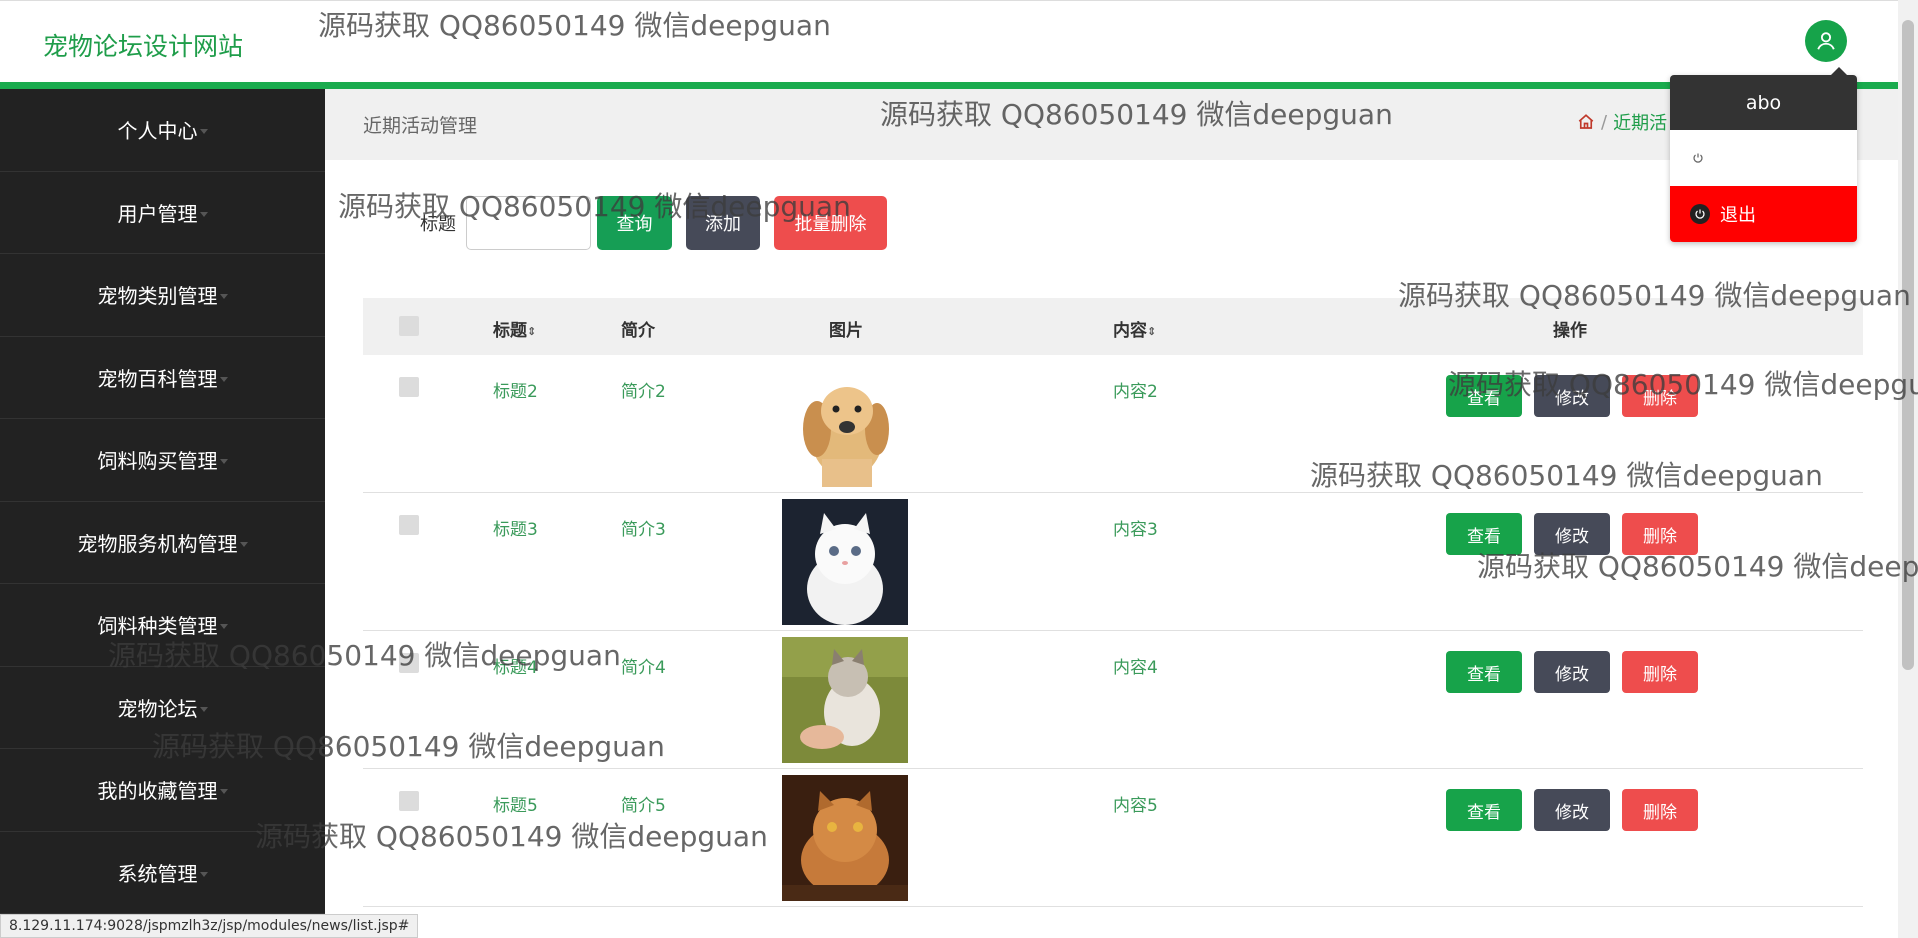  Describe the element at coordinates (949, 41) in the screenshot. I see `top-header: 宠物论坛设计网站` at that location.